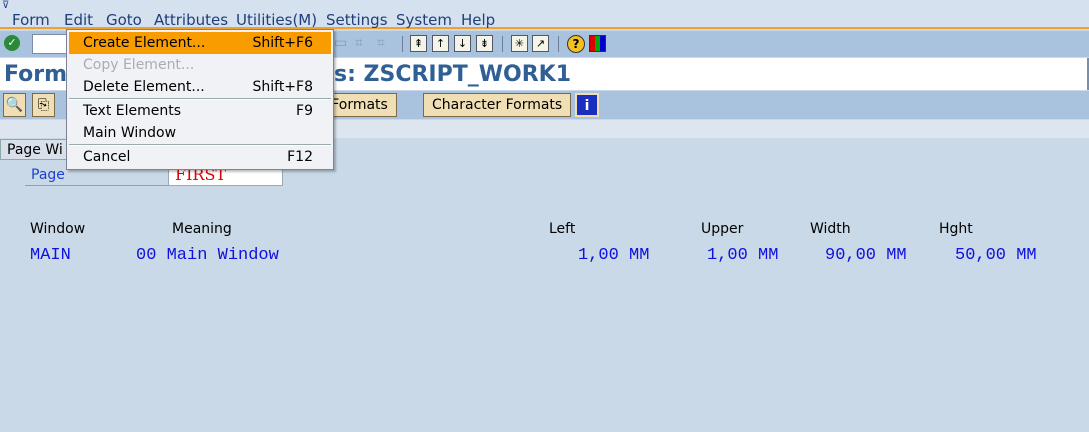 The width and height of the screenshot is (1089, 432). What do you see at coordinates (497, 105) in the screenshot?
I see `character-formats-button: Character Formats` at bounding box center [497, 105].